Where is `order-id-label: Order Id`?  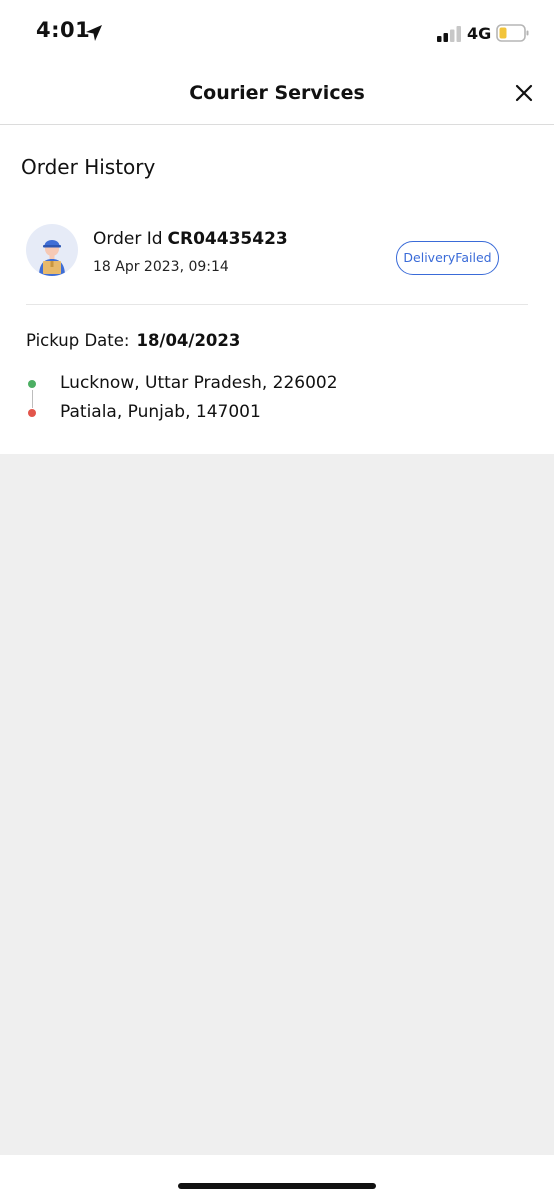 order-id-label: Order Id is located at coordinates (128, 239).